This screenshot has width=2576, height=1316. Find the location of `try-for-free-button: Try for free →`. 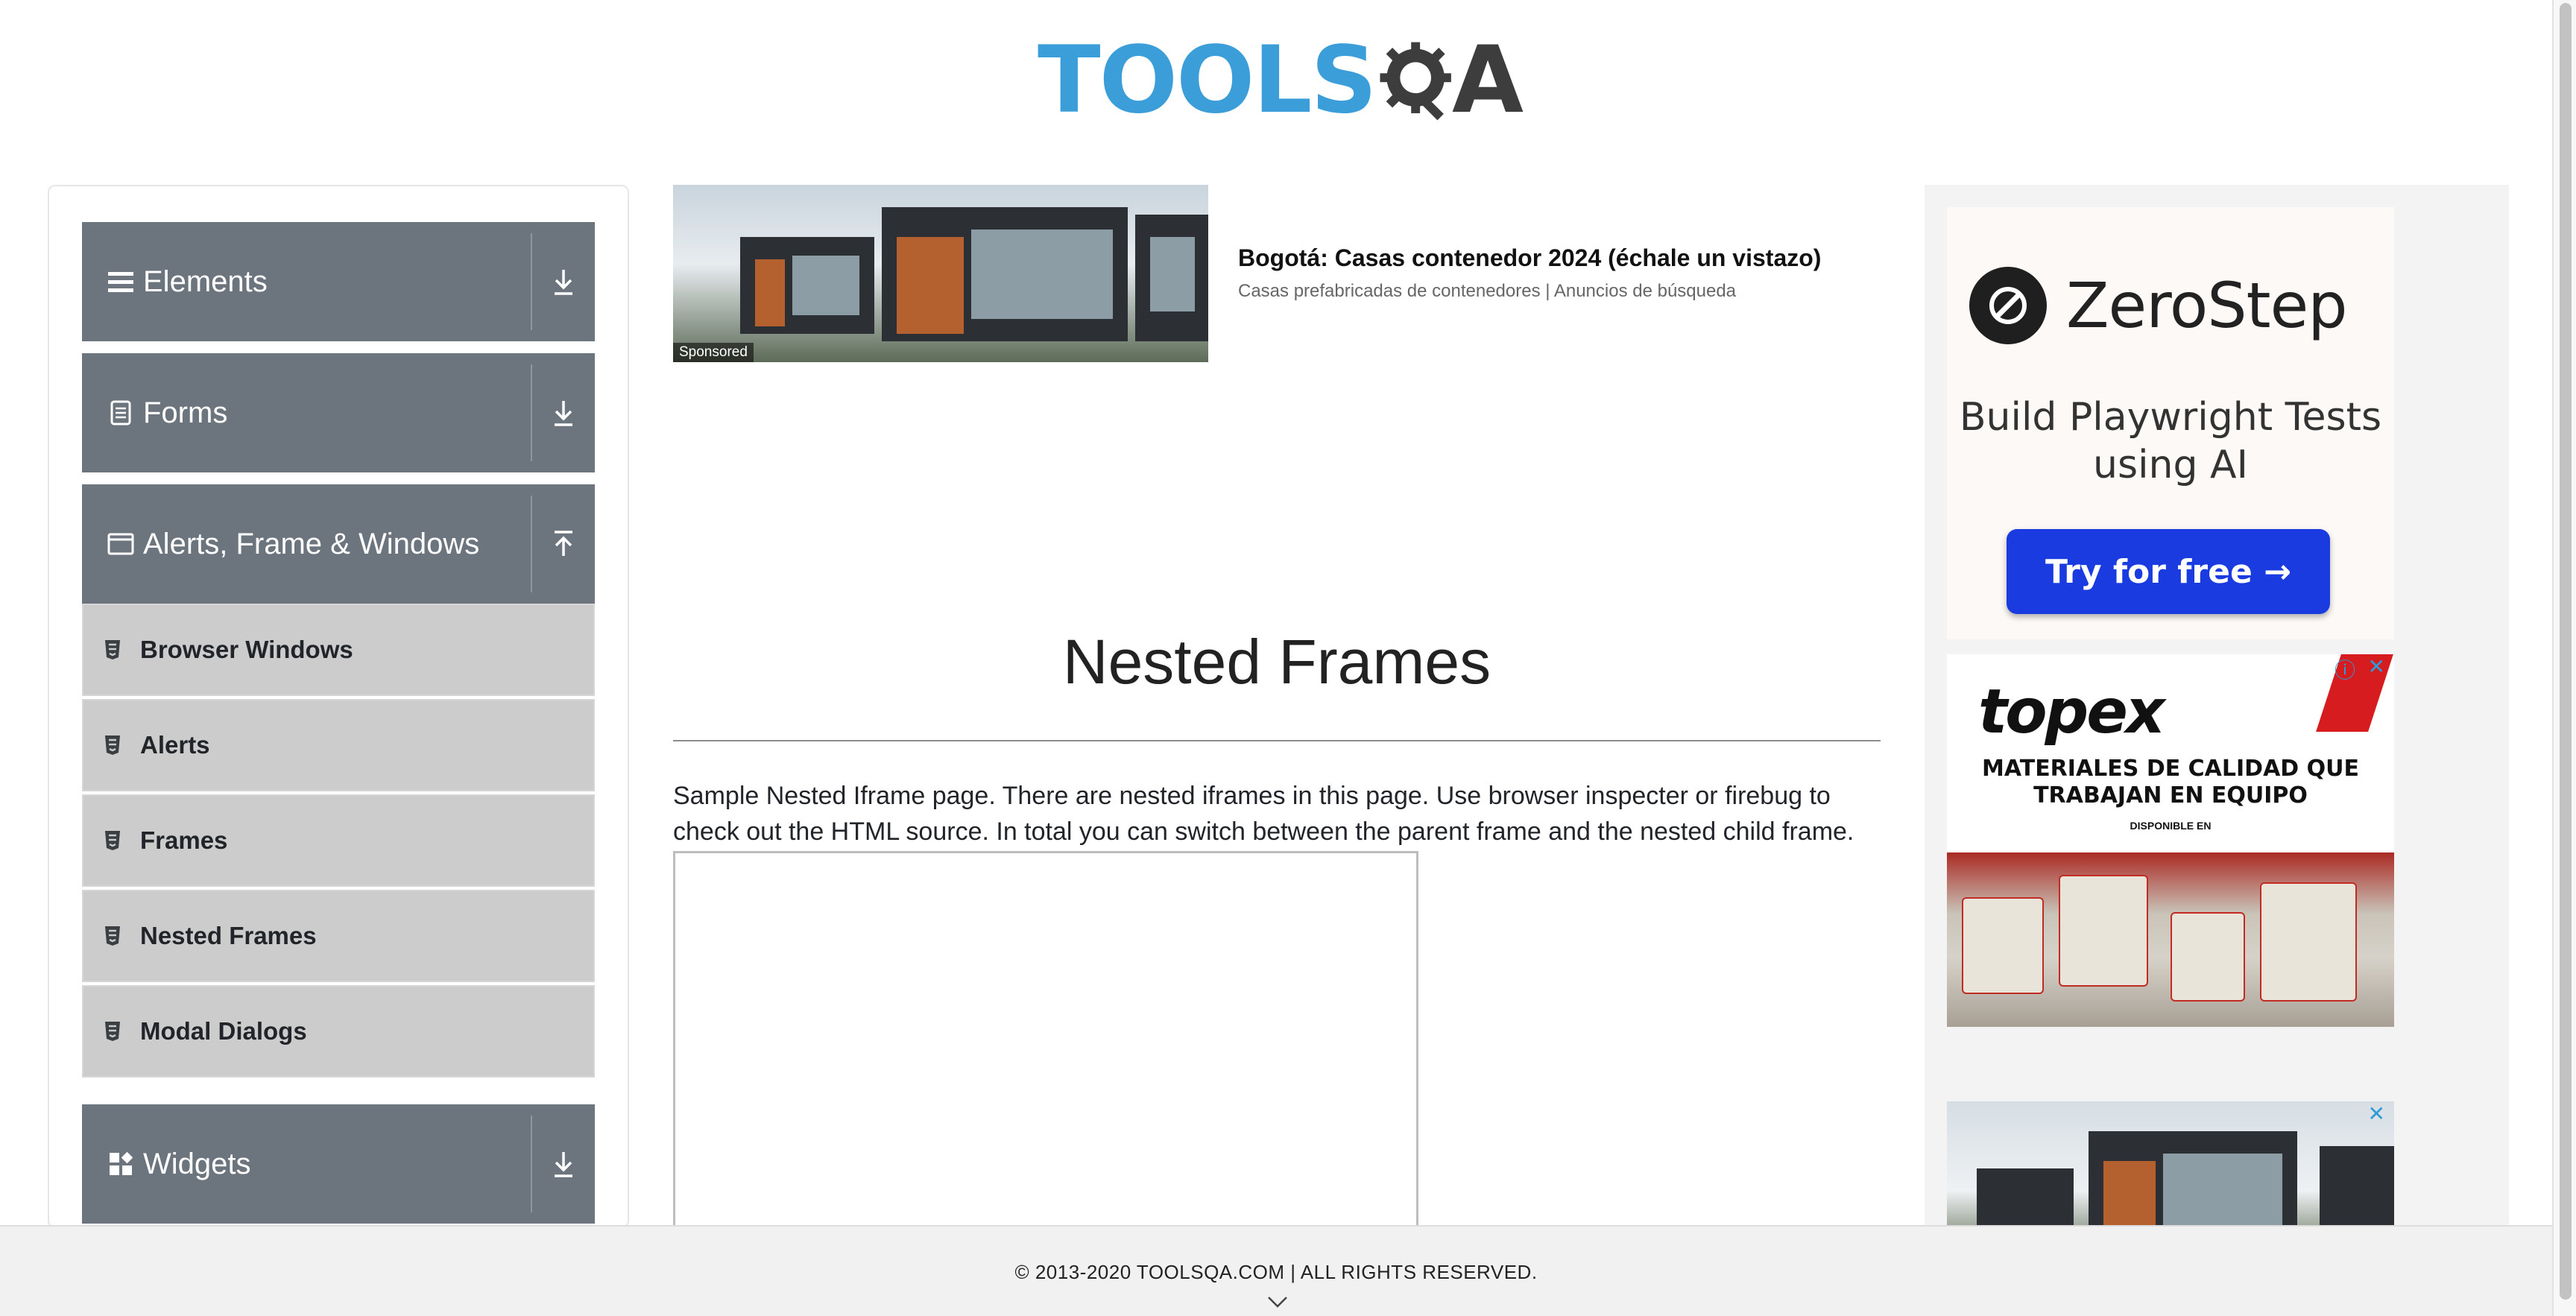

try-for-free-button: Try for free → is located at coordinates (2168, 572).